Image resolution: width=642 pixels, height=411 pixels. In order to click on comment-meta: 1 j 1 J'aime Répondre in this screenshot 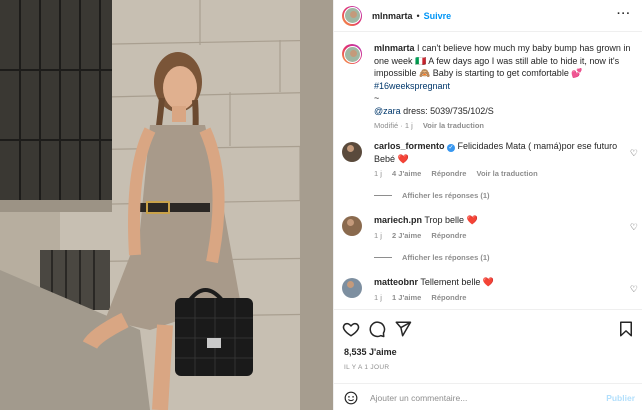, I will do `click(420, 297)`.